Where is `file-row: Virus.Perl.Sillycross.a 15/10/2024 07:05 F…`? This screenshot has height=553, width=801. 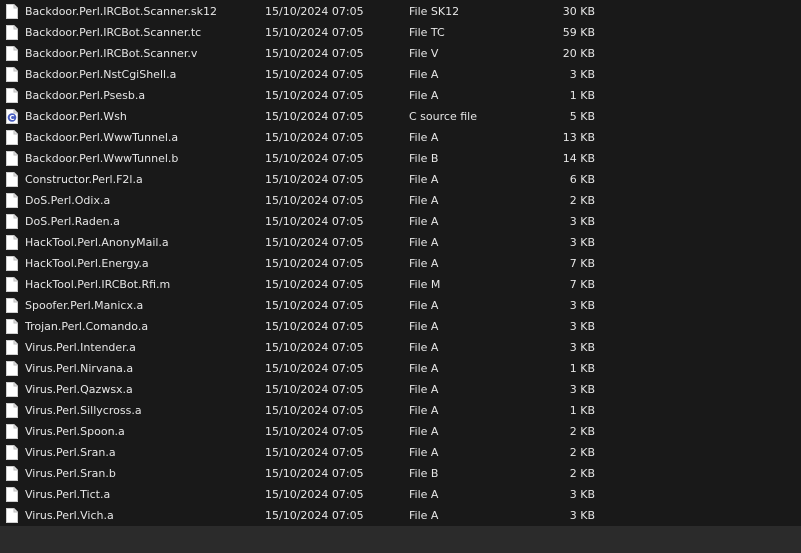
file-row: Virus.Perl.Sillycross.a 15/10/2024 07:05 F… is located at coordinates (400, 410).